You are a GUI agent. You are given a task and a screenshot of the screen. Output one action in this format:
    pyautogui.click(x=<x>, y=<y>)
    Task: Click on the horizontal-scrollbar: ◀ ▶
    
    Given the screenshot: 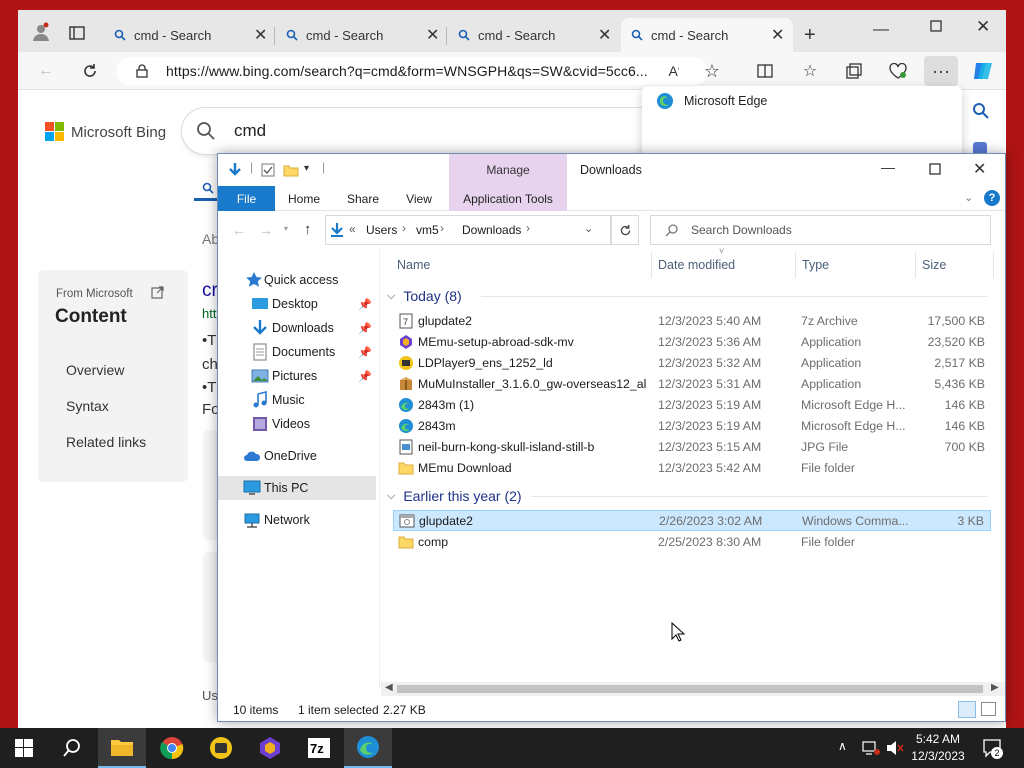 What is the action you would take?
    pyautogui.click(x=693, y=689)
    